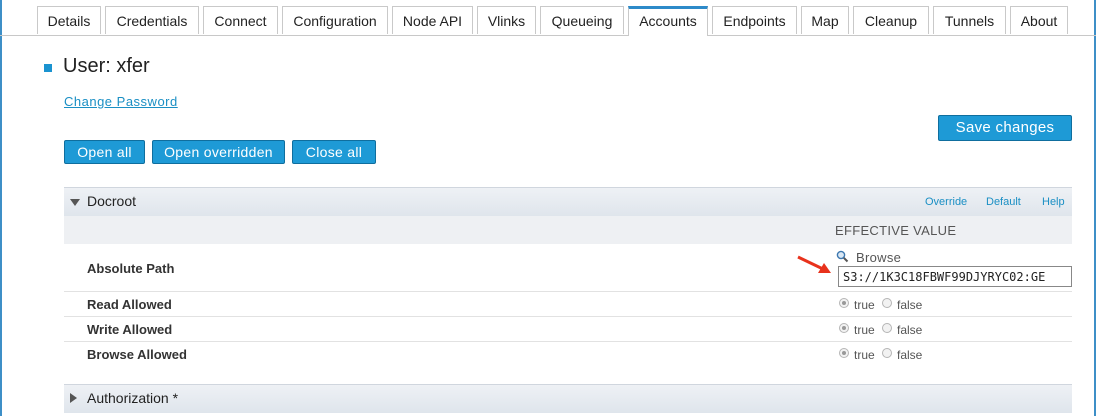 The width and height of the screenshot is (1096, 416). I want to click on authorization-section-header: Authorization *, so click(568, 398).